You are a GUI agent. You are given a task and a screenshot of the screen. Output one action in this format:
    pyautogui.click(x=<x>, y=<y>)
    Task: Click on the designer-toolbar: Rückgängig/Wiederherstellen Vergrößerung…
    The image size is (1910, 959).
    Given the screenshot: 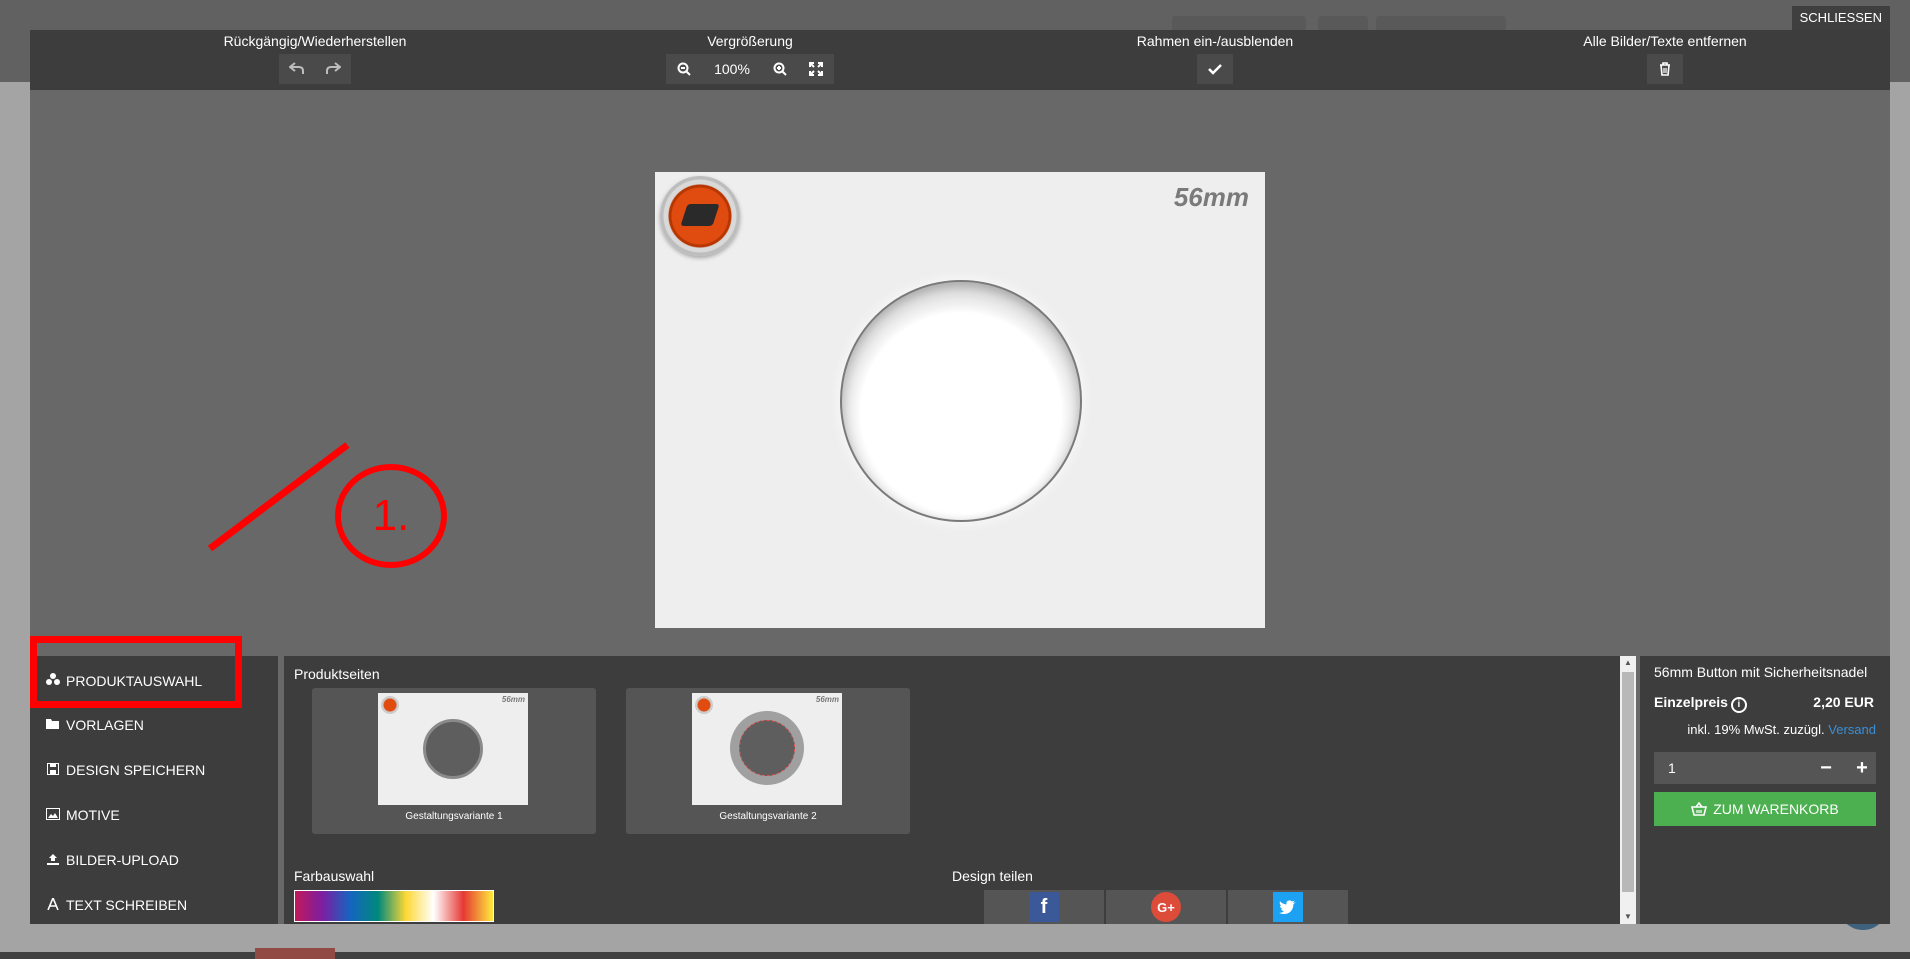 What is the action you would take?
    pyautogui.click(x=960, y=60)
    